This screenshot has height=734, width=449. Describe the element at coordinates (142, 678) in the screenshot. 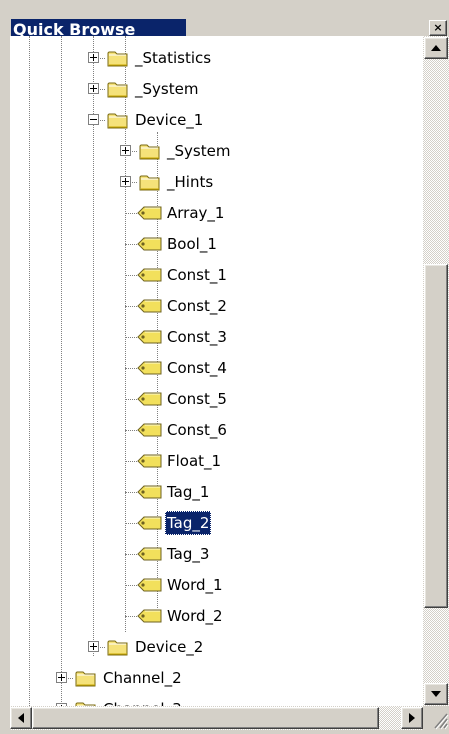

I see `tree-item-label: Channel_2` at that location.